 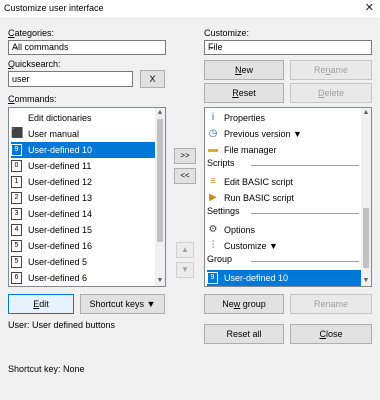 What do you see at coordinates (185, 156) in the screenshot?
I see `add-command-button: >>` at bounding box center [185, 156].